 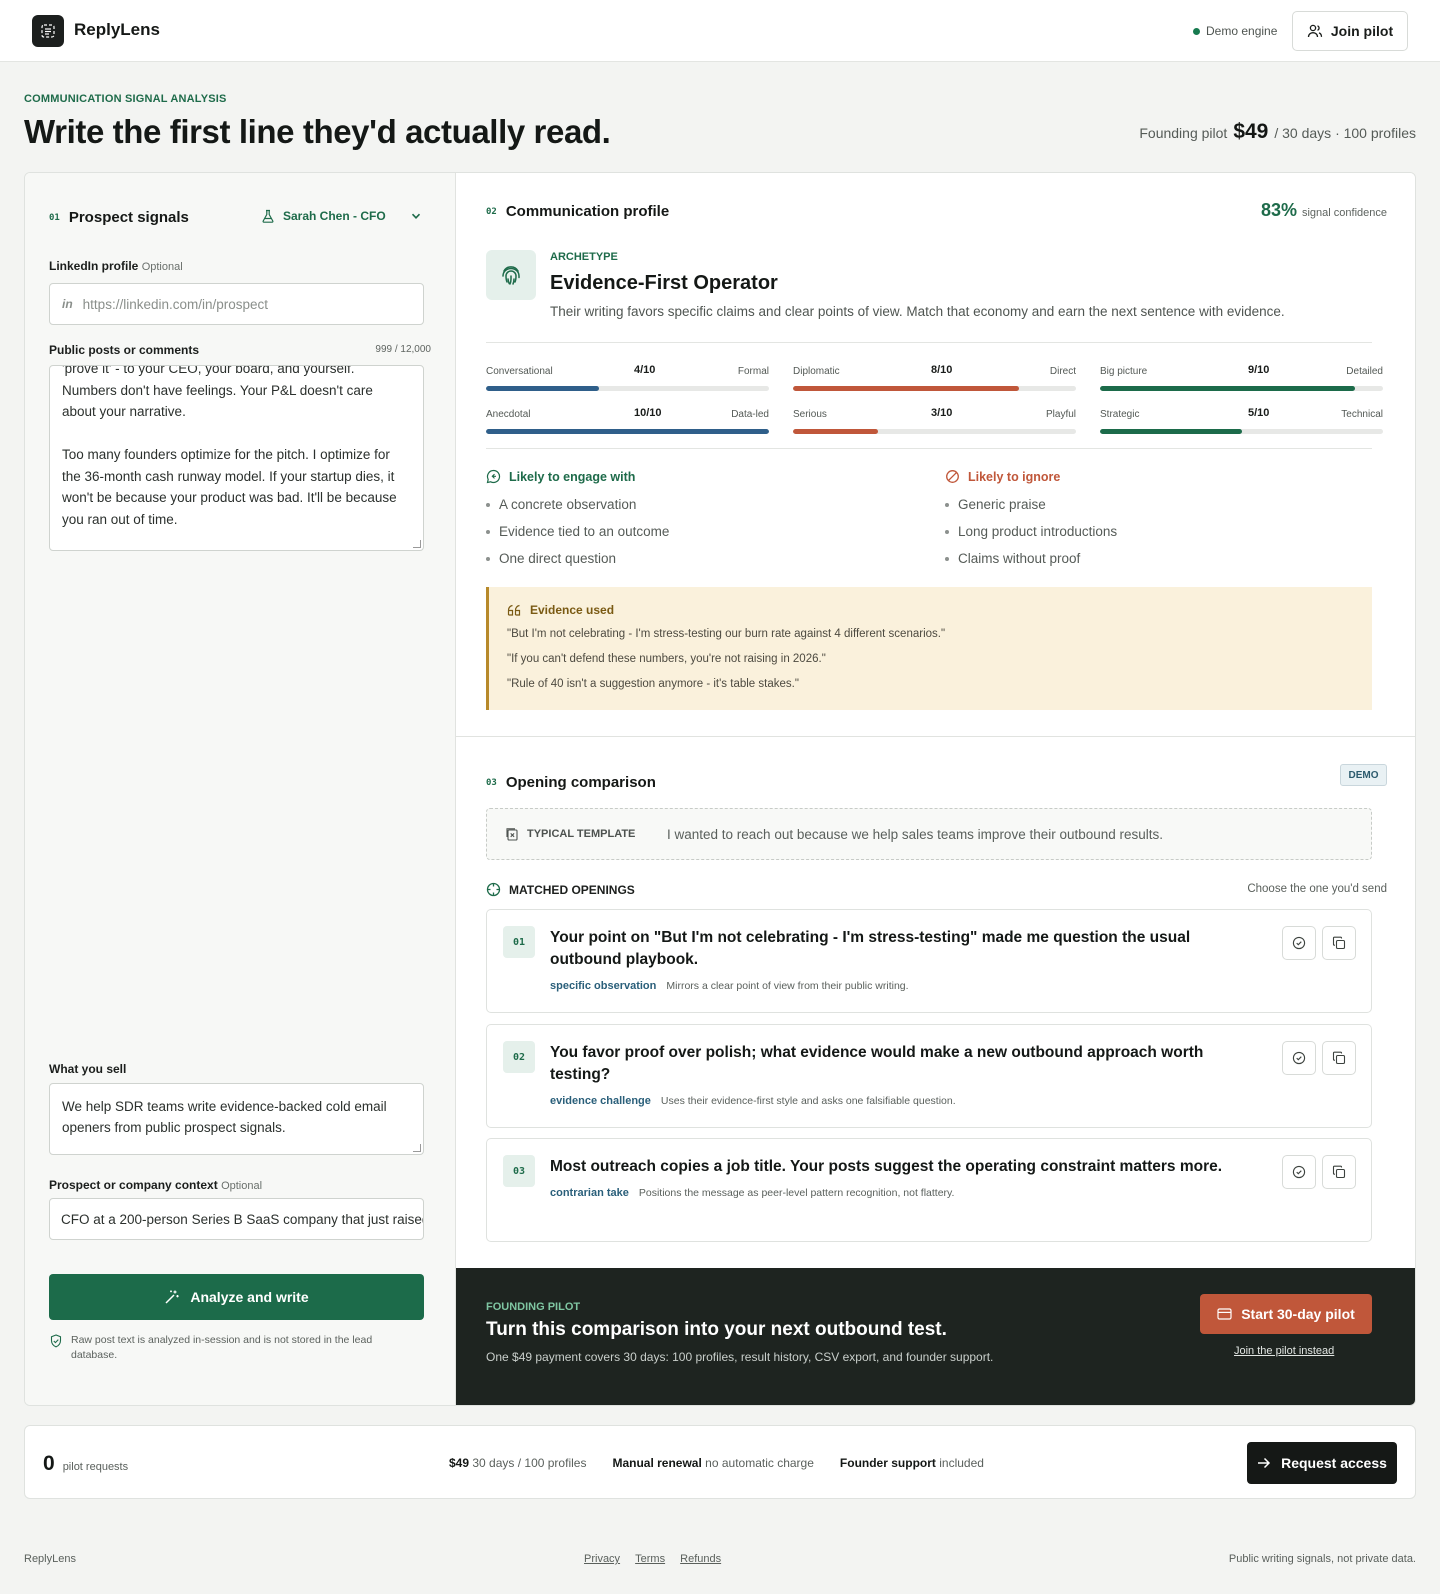 What do you see at coordinates (508, 414) in the screenshot?
I see `scale-left-label: Anecdotal` at bounding box center [508, 414].